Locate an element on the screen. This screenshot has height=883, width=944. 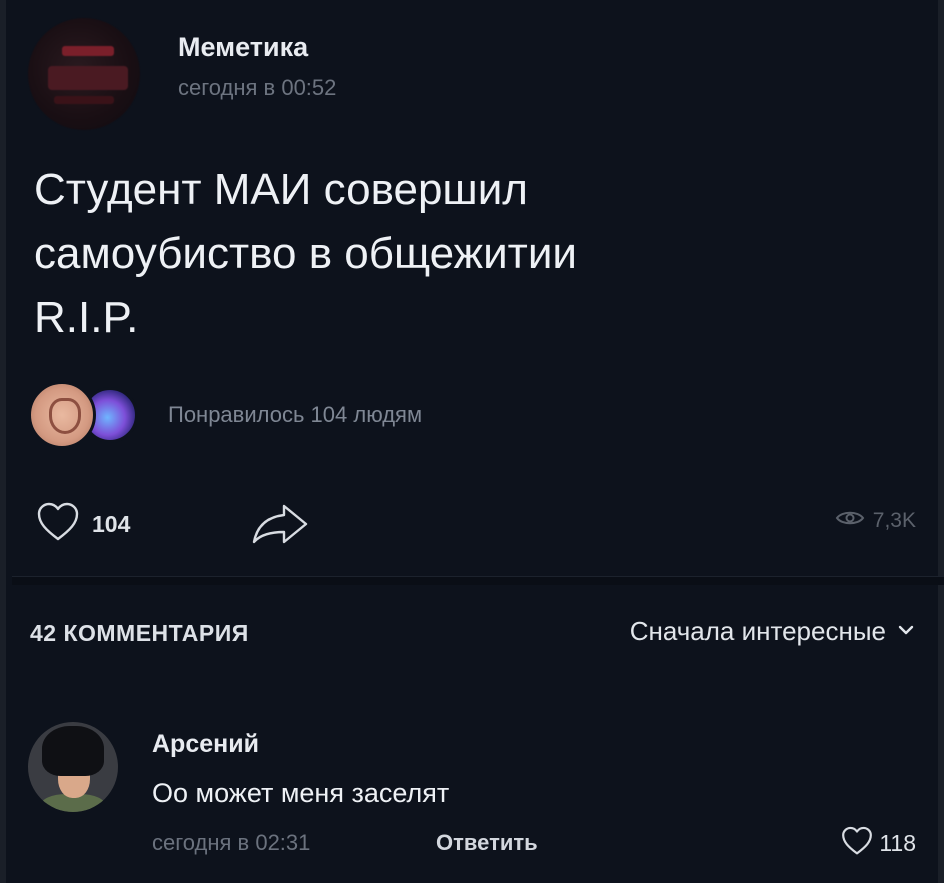
group-avatar is located at coordinates (84, 74).